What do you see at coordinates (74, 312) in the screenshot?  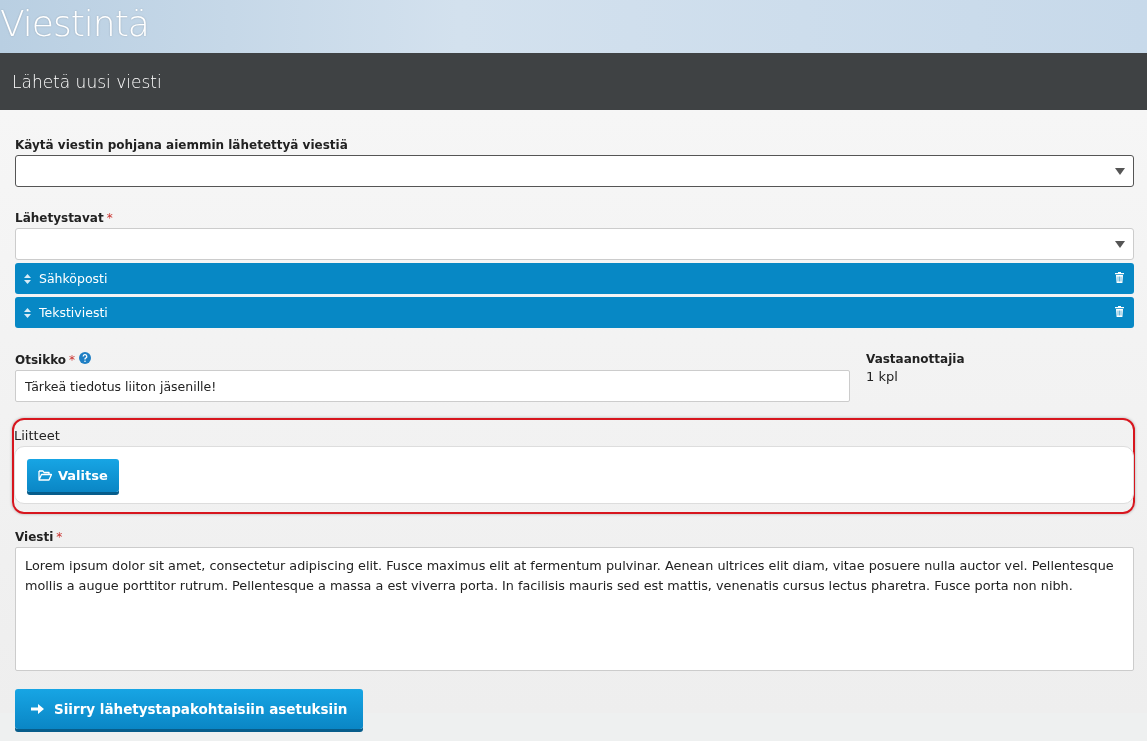 I see `send-method-name: Tekstiviesti` at bounding box center [74, 312].